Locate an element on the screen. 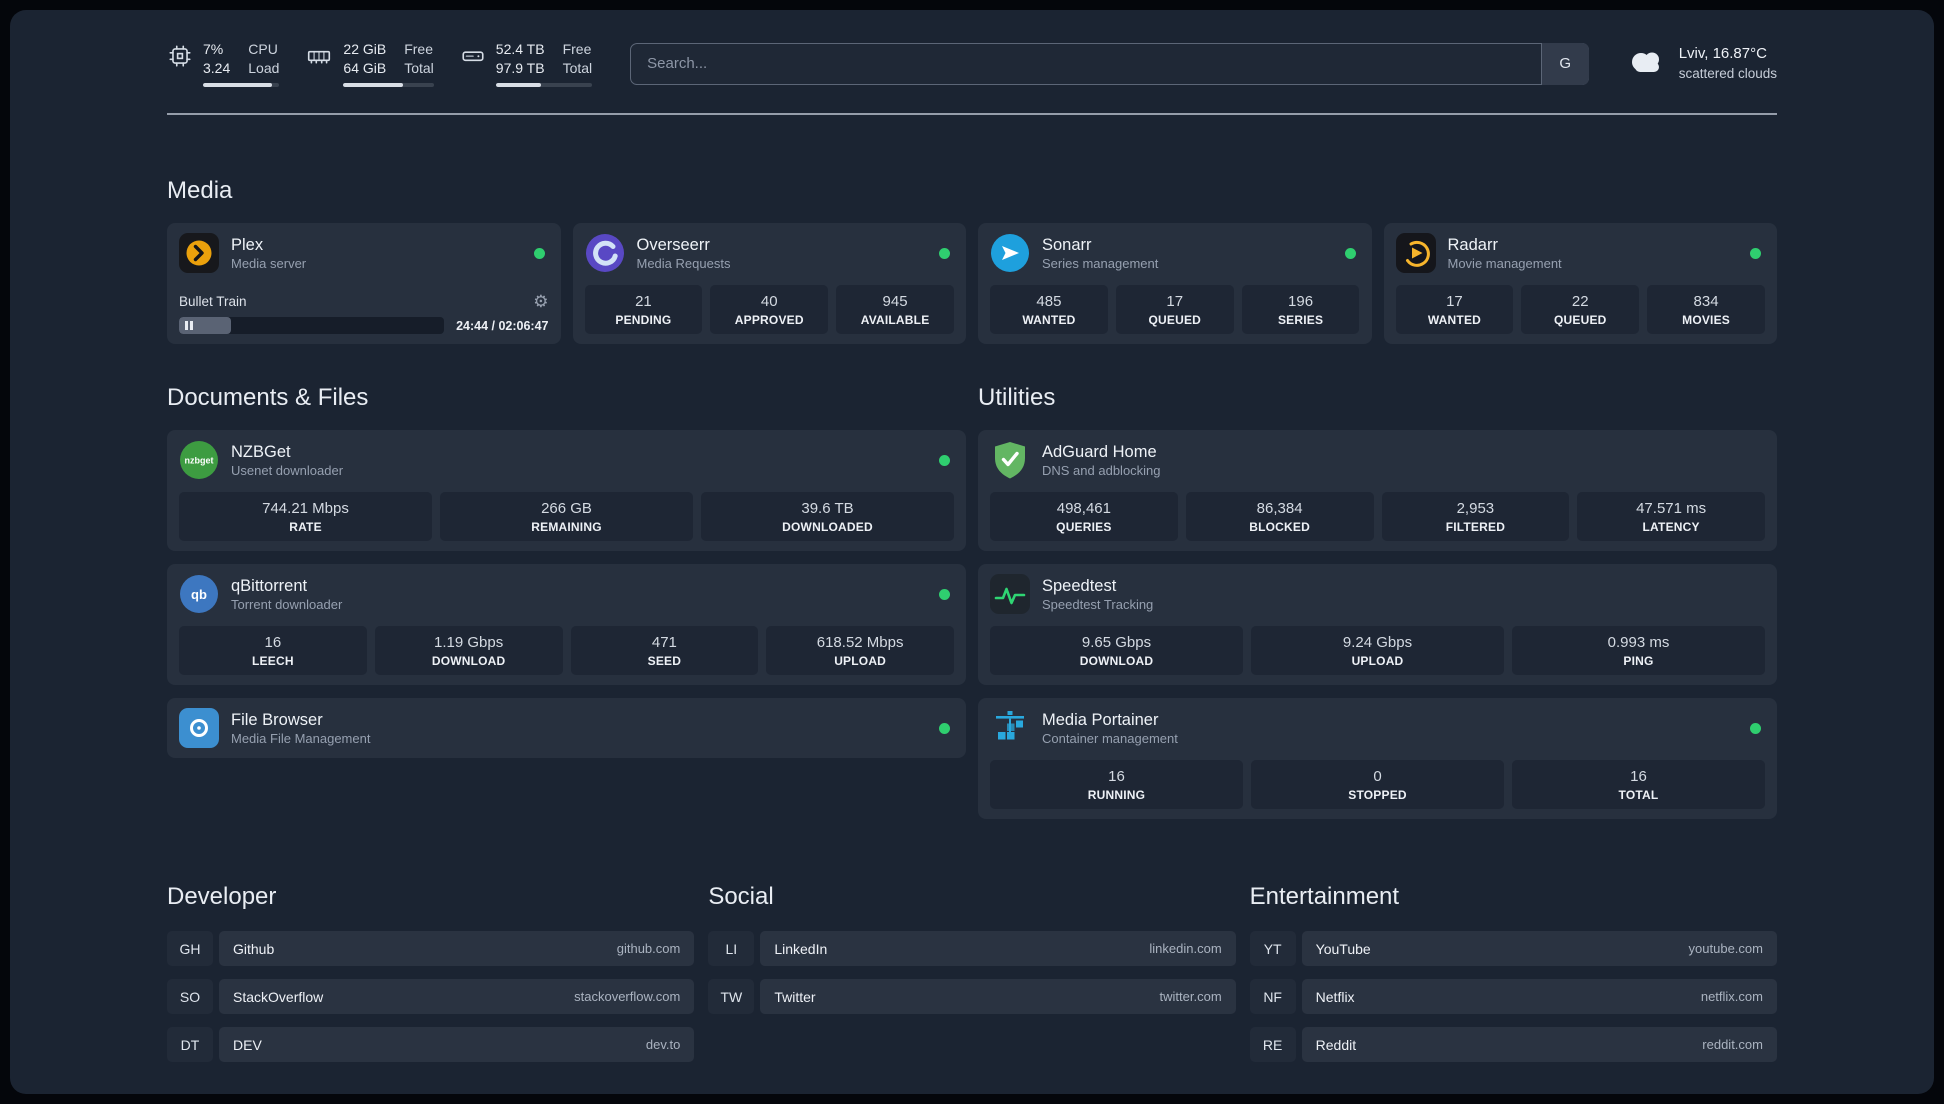  stat-label: DOWNLOADED is located at coordinates (827, 527).